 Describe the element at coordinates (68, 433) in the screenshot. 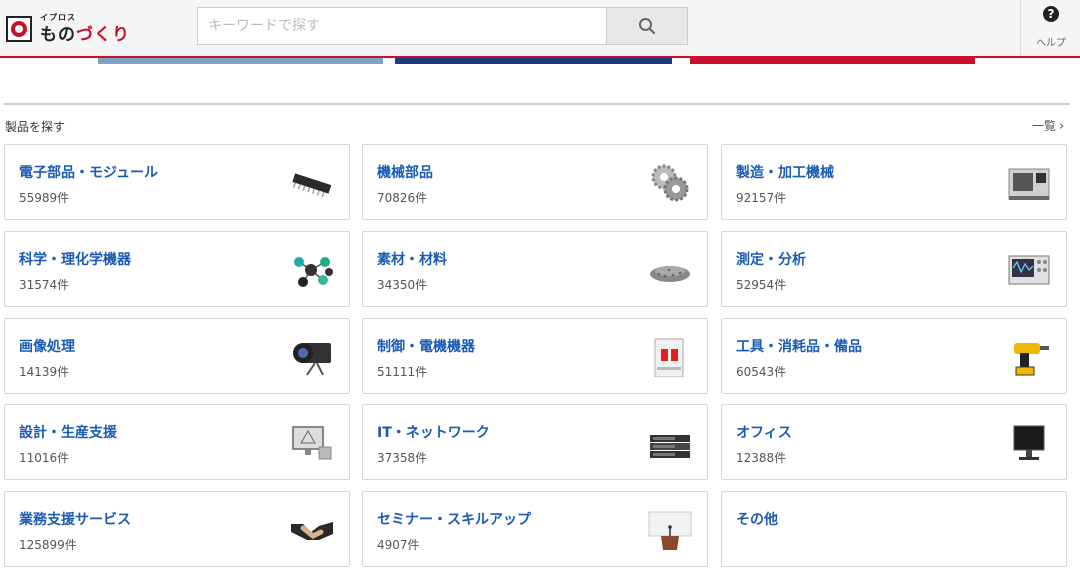

I see `category-name: 設計・生産支援` at that location.